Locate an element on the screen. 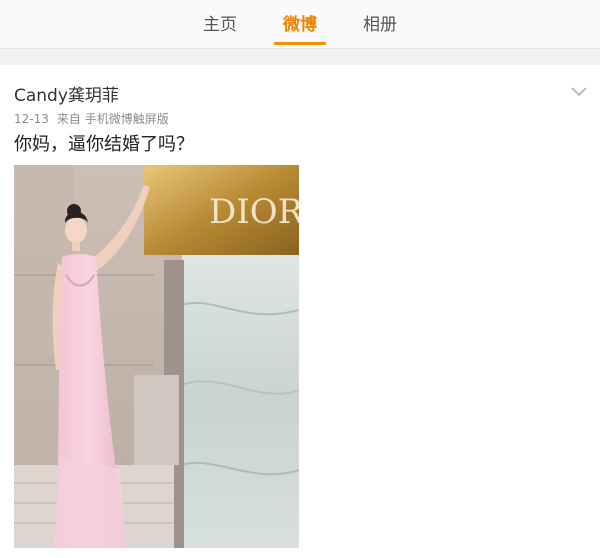 The height and width of the screenshot is (558, 600). active-tab-indicator is located at coordinates (300, 43).